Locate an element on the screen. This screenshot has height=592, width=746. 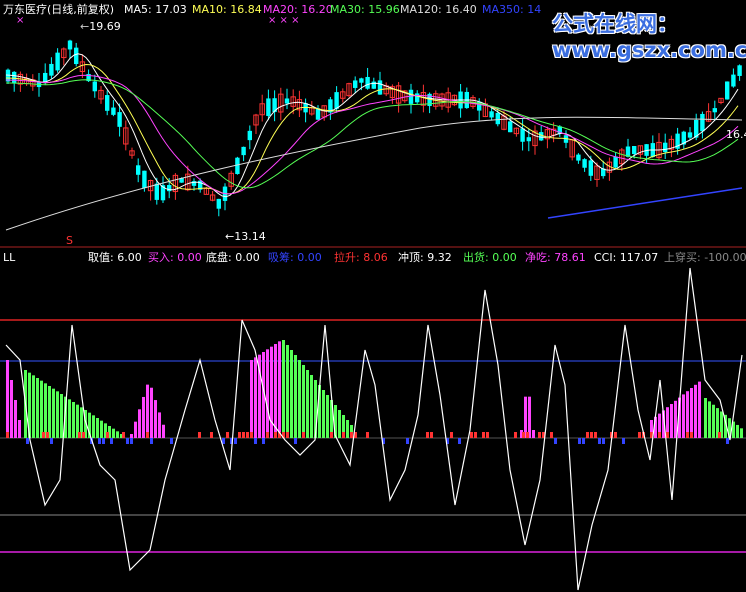
ma-legend-item: MA5: 17.03 is located at coordinates (155, 9).